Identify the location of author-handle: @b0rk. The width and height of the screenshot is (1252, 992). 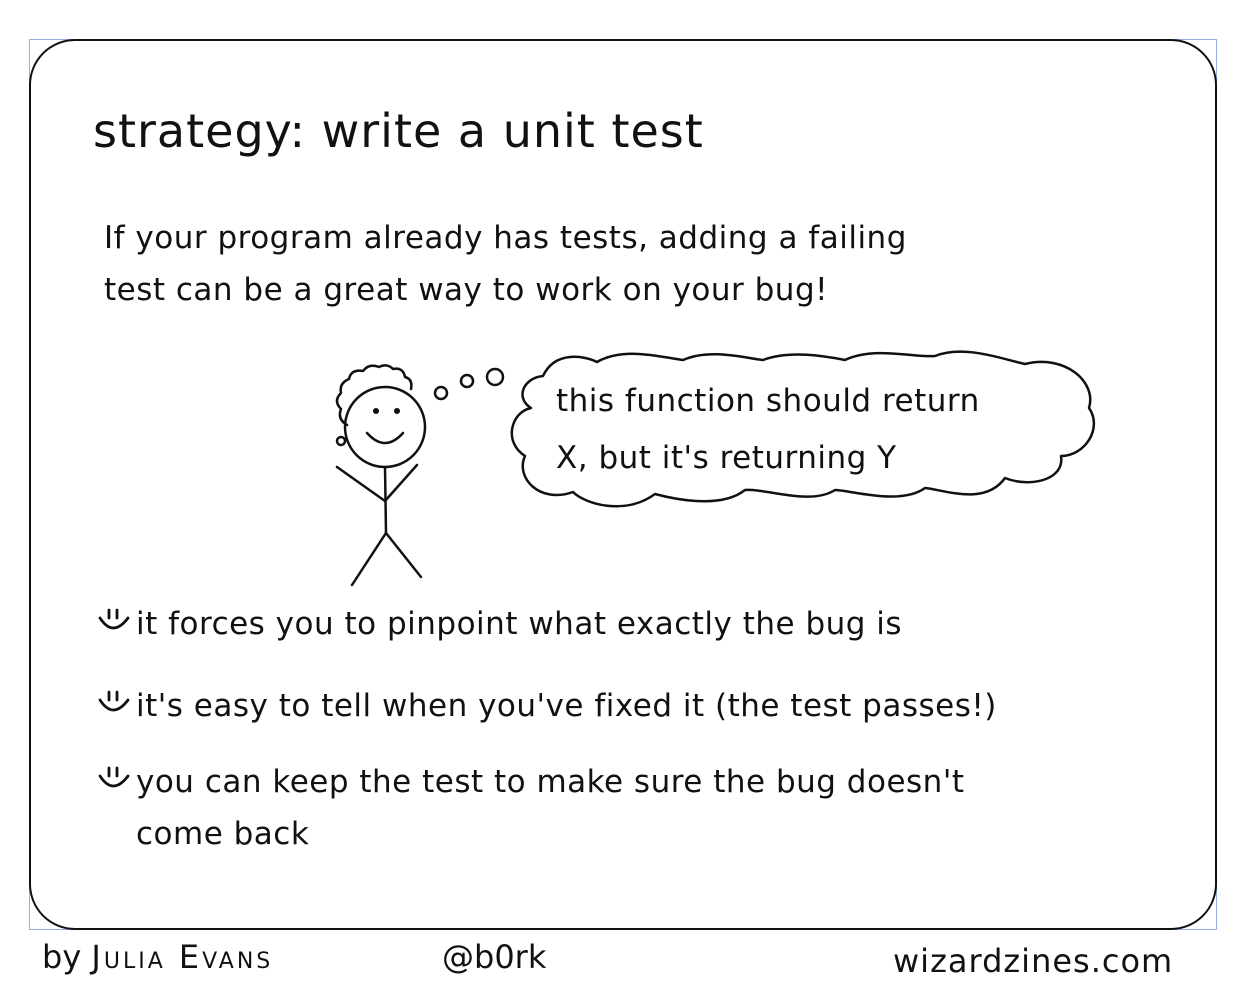
(494, 957).